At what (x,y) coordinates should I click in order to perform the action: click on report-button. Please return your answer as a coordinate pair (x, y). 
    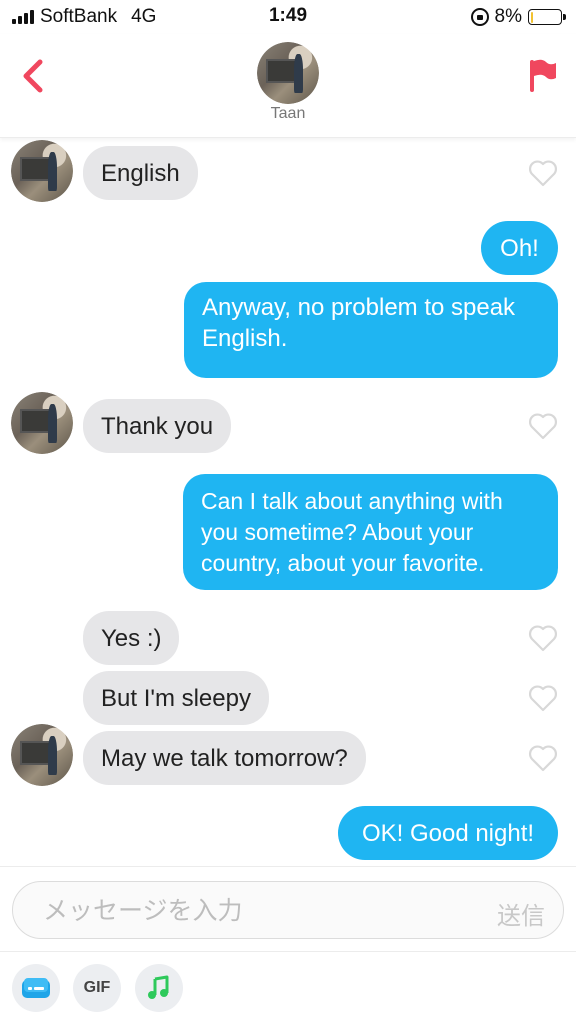
    Looking at the image, I should click on (542, 76).